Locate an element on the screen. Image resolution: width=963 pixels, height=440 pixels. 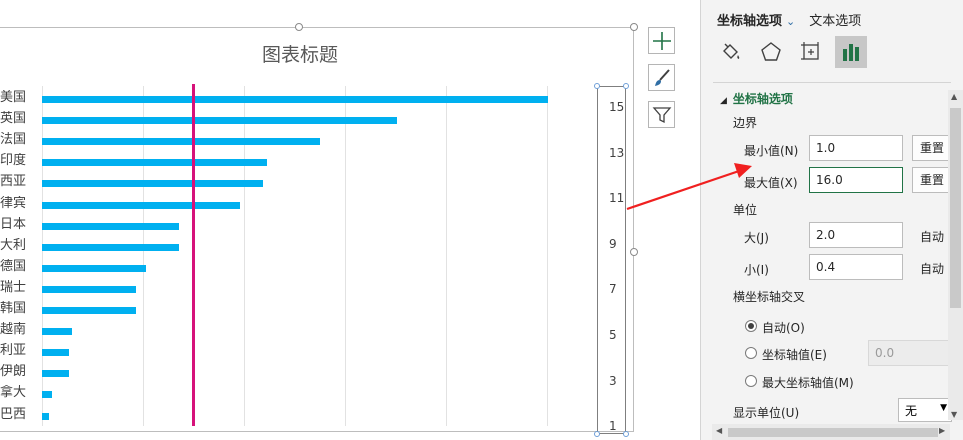
tick-label: 15 is located at coordinates (617, 107).